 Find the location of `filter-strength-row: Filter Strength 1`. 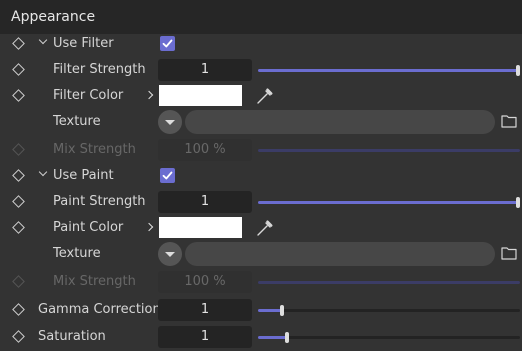

filter-strength-row: Filter Strength 1 is located at coordinates (261, 70).